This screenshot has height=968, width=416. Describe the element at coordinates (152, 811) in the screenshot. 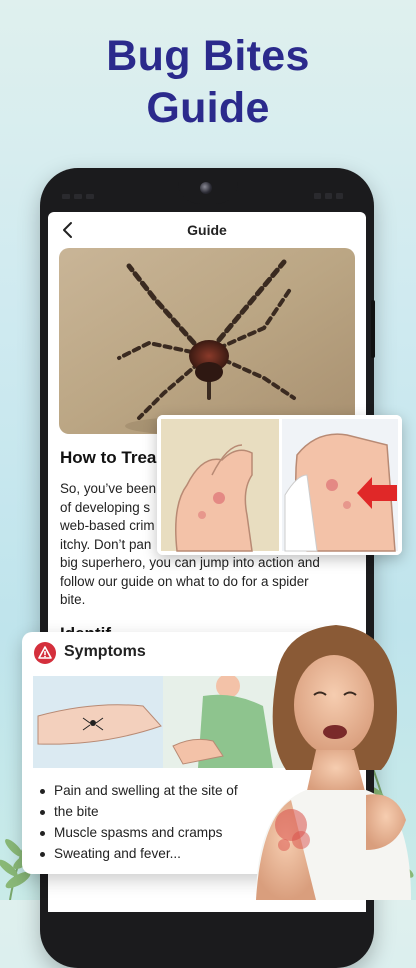

I see `symptom-item-continuation: the bite` at that location.